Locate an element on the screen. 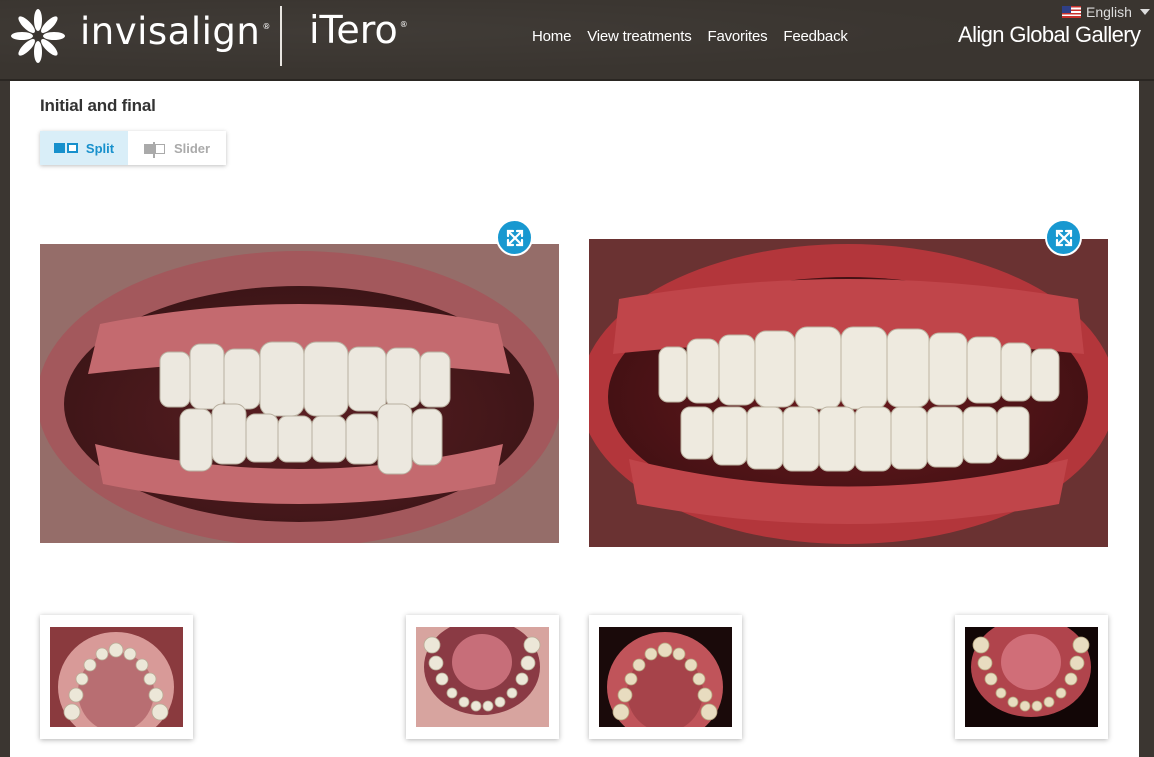 The width and height of the screenshot is (1154, 757). nav-feedback: Feedback is located at coordinates (815, 36).